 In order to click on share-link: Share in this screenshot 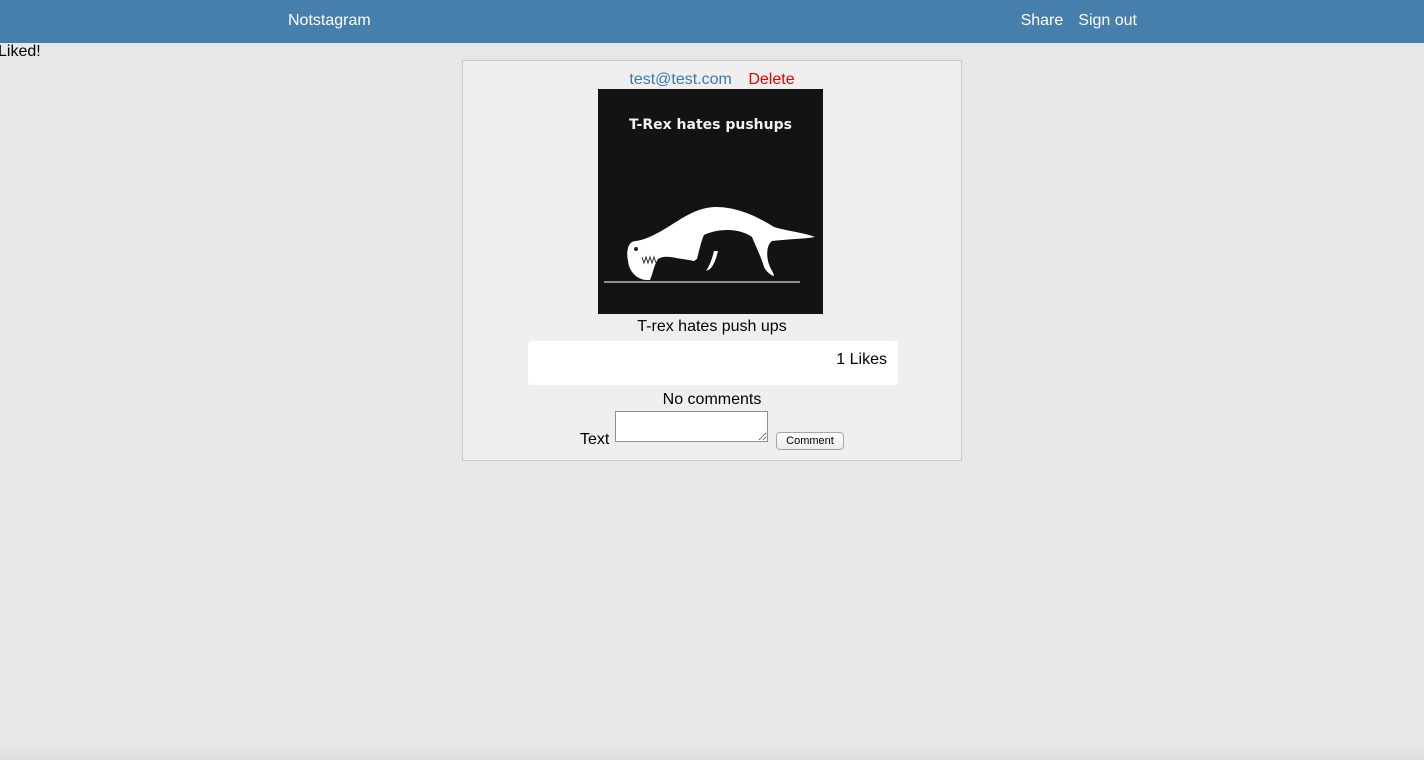, I will do `click(1042, 21)`.